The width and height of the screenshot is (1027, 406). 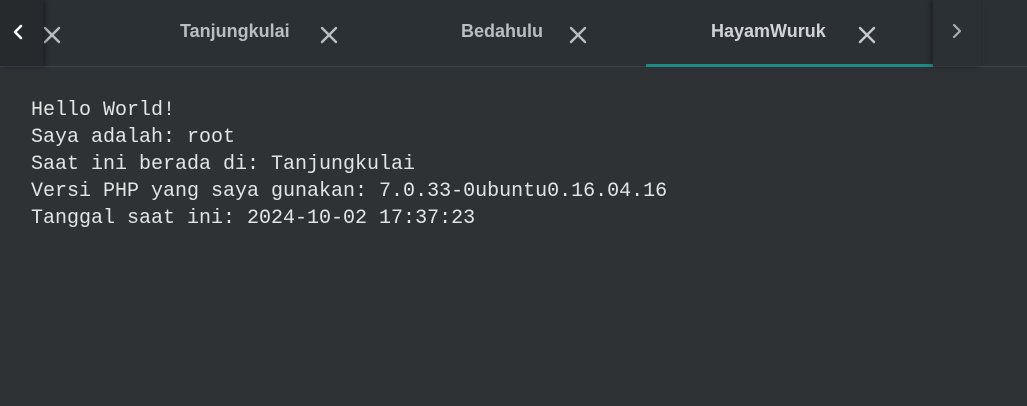 What do you see at coordinates (789, 65) in the screenshot?
I see `active-tab-indicator` at bounding box center [789, 65].